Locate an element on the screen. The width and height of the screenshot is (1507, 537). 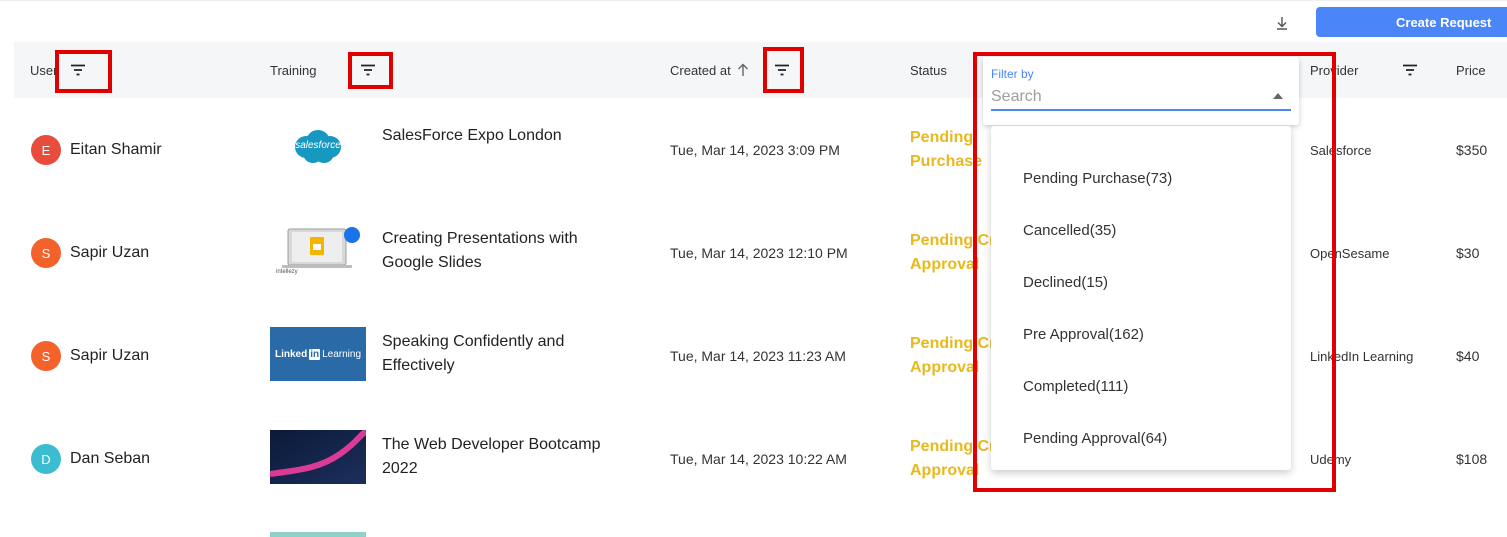
download-button is located at coordinates (1282, 23).